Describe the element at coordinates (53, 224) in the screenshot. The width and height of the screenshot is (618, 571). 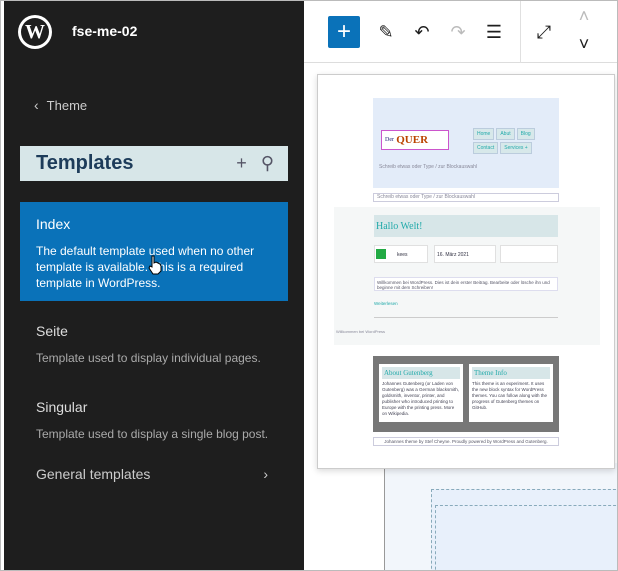
I see `template-title: Index` at that location.